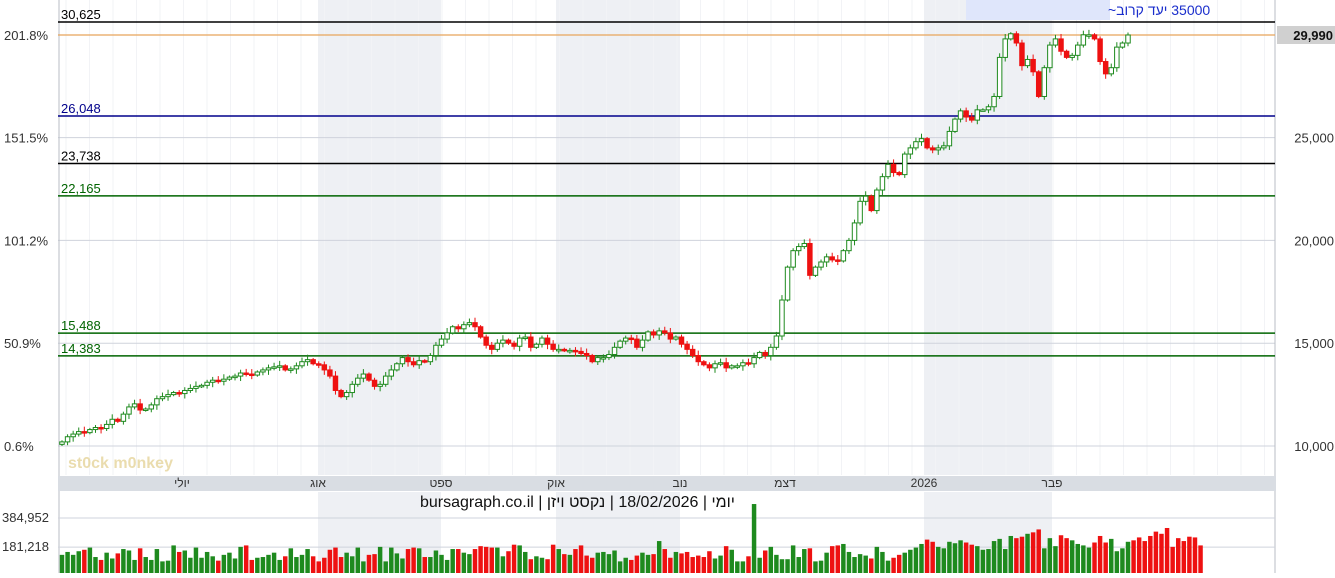 The width and height of the screenshot is (1335, 578). Describe the element at coordinates (1038, 10) in the screenshot. I see `target-note-box` at that location.